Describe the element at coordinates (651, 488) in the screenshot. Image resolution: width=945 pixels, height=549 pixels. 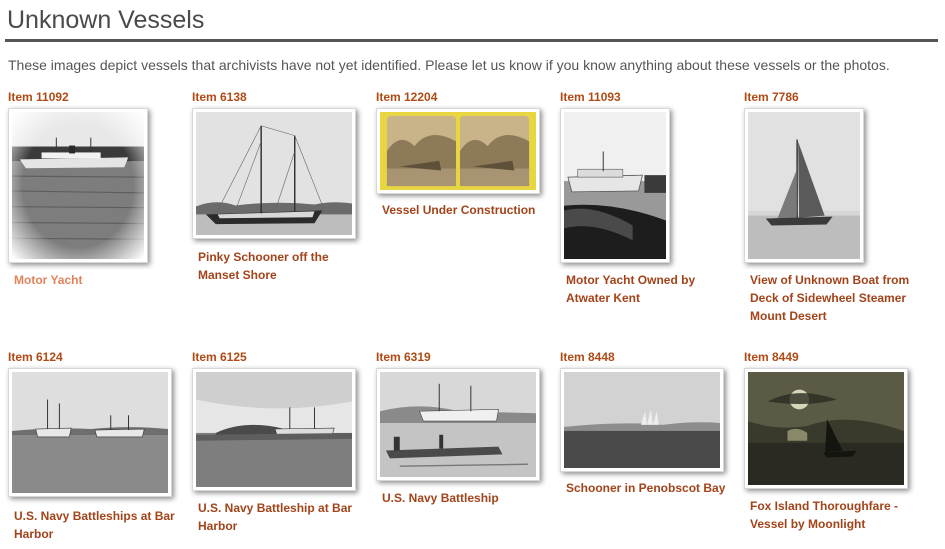
I see `caption-link: Schooner in Penobscot Bay` at that location.